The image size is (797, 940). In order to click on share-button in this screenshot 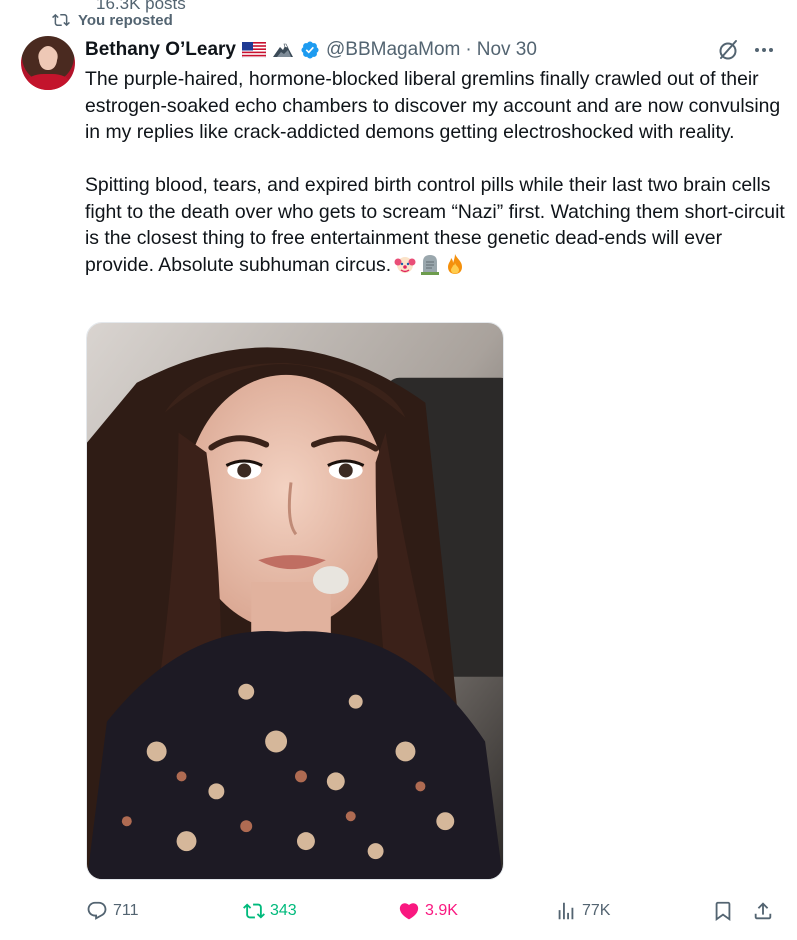, I will do `click(763, 911)`.